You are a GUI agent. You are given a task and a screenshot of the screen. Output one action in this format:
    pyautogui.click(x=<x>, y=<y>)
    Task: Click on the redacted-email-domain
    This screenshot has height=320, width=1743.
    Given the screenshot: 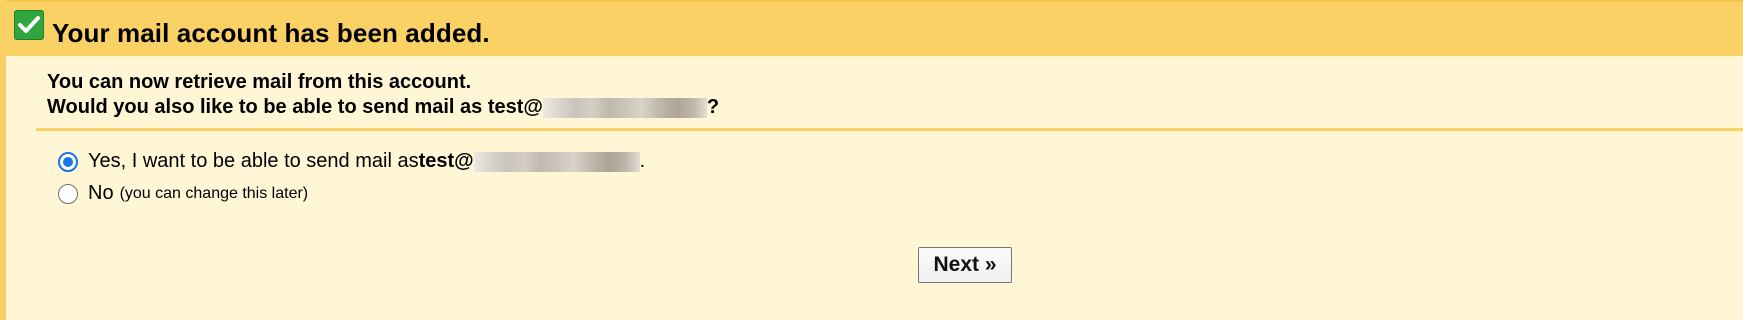 What is the action you would take?
    pyautogui.click(x=624, y=107)
    